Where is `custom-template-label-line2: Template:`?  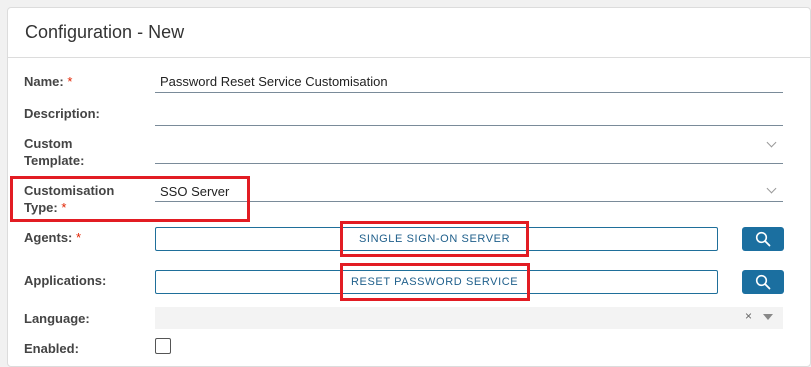
custom-template-label-line2: Template: is located at coordinates (54, 160).